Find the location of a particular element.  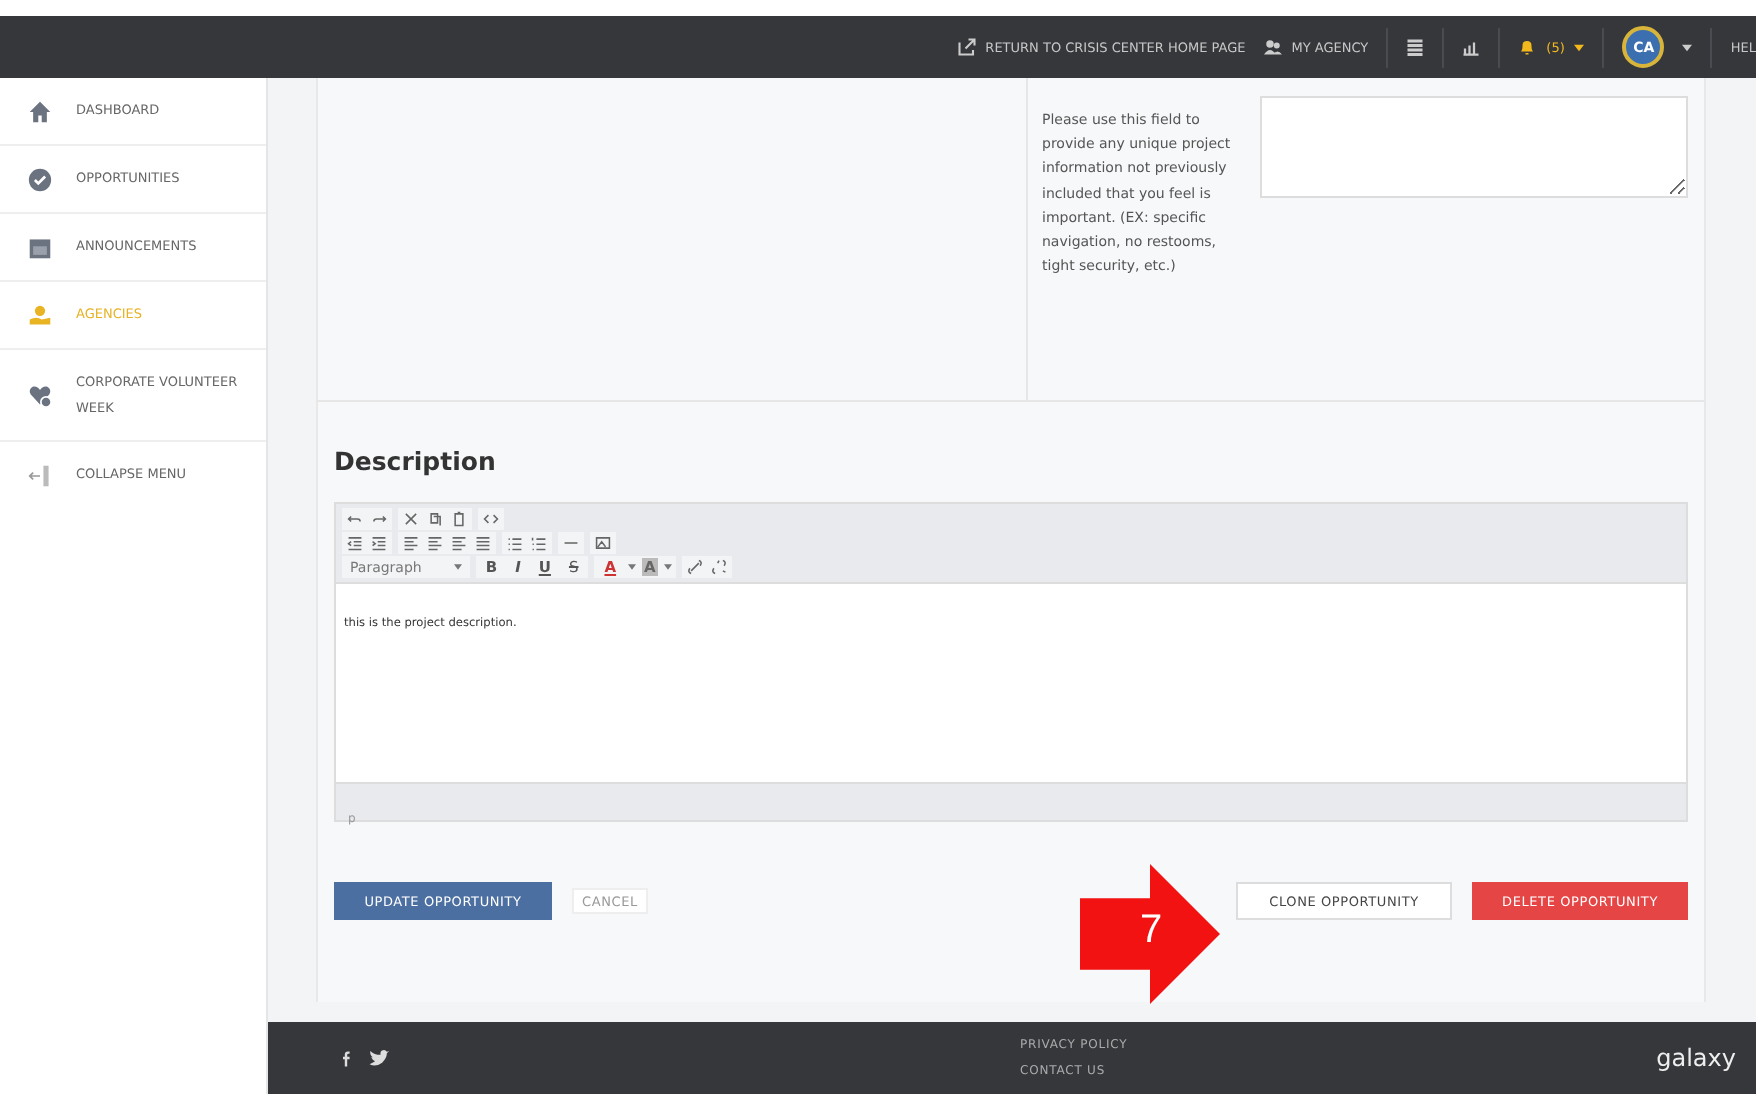

indent-icon is located at coordinates (379, 543).